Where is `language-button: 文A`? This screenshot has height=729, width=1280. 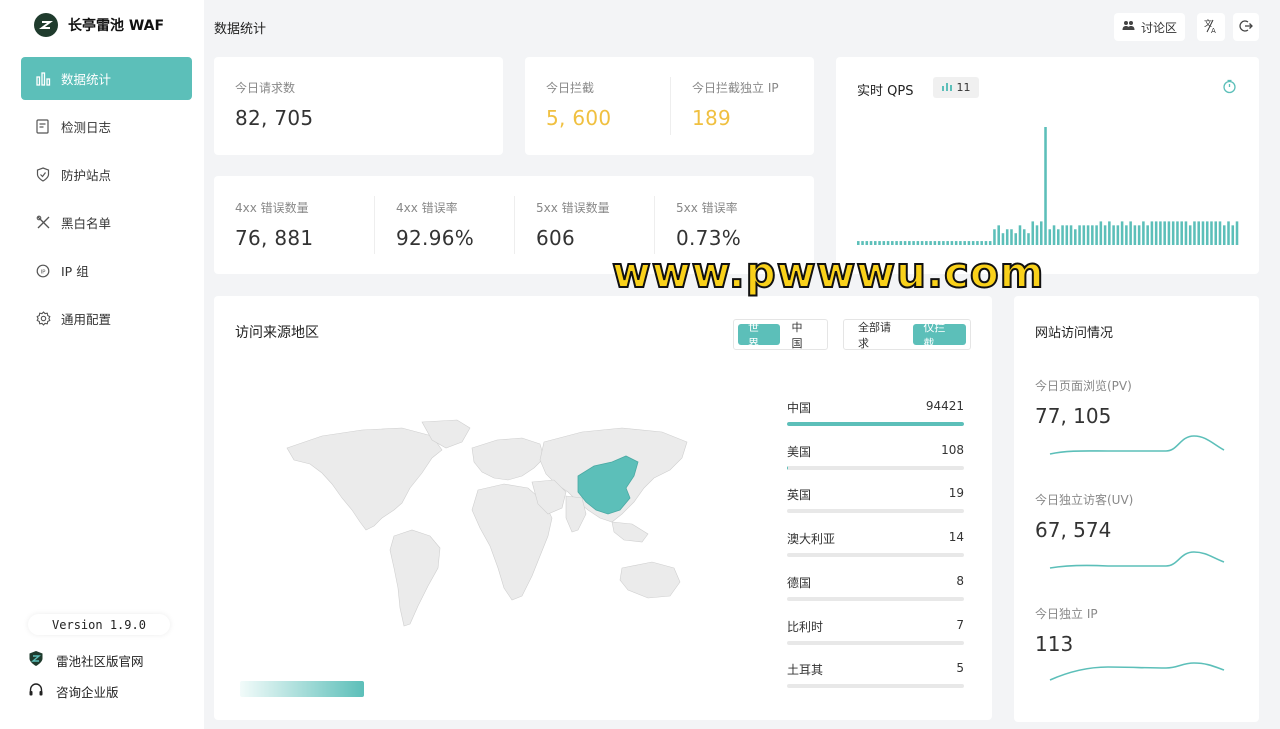 language-button: 文A is located at coordinates (1211, 27).